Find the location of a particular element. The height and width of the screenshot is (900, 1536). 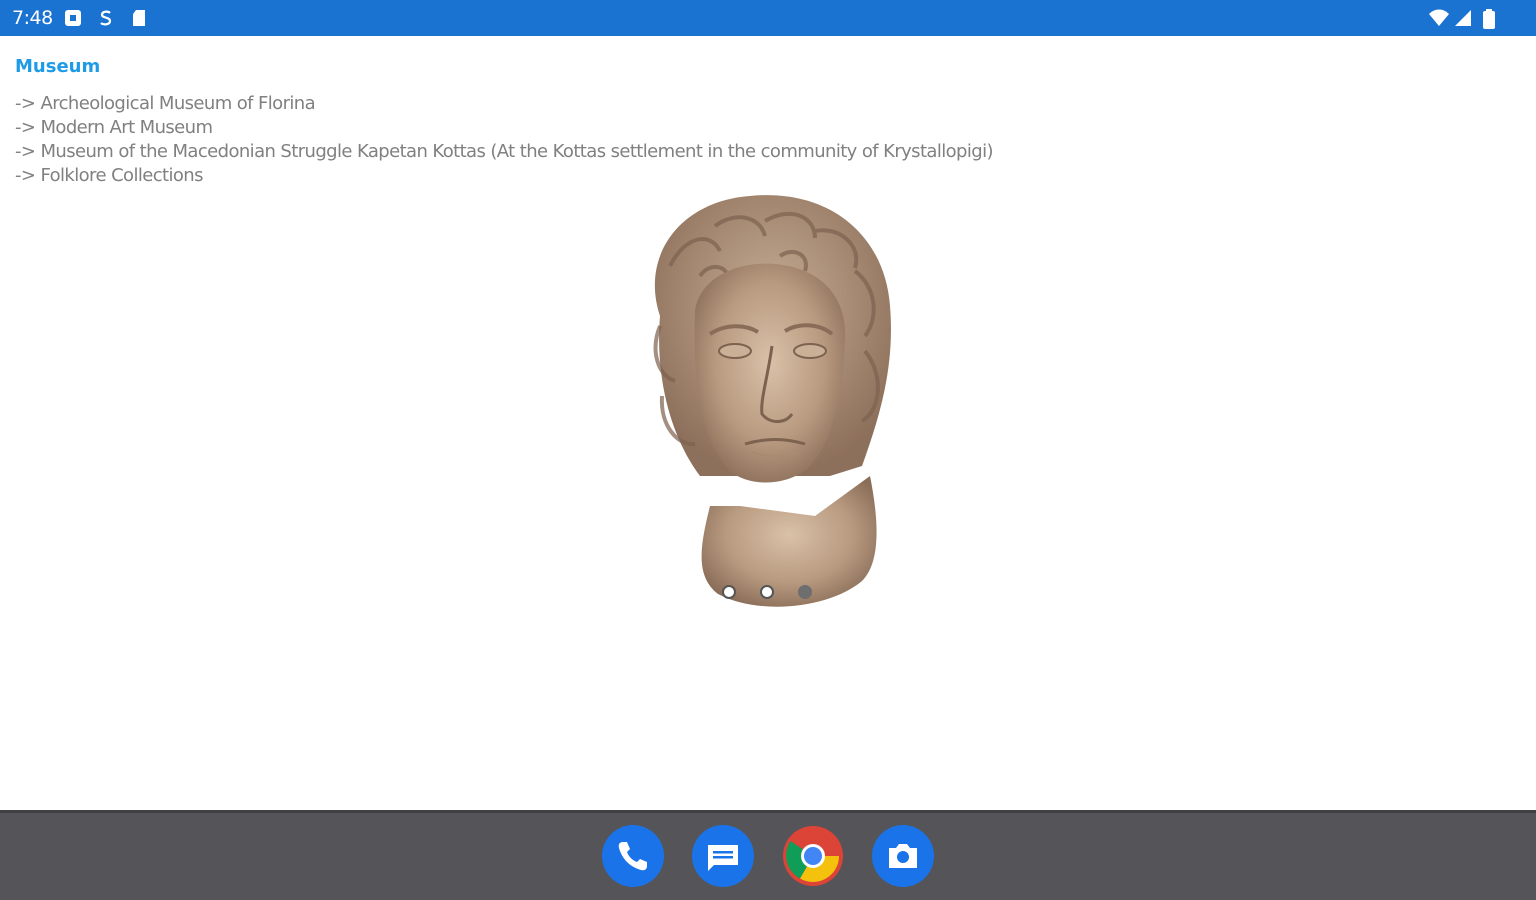

notification-square-icon is located at coordinates (73, 20).